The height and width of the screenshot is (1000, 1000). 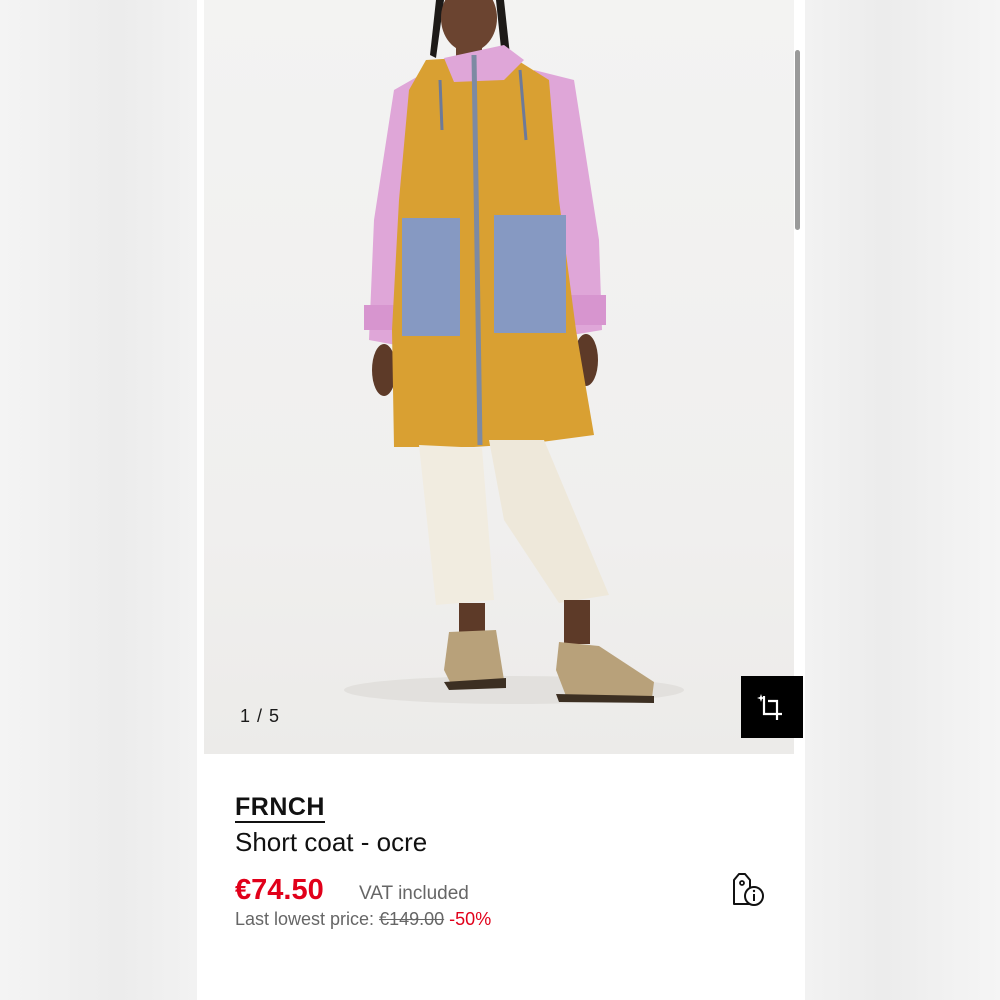 I want to click on page-scrollbar, so click(x=797, y=140).